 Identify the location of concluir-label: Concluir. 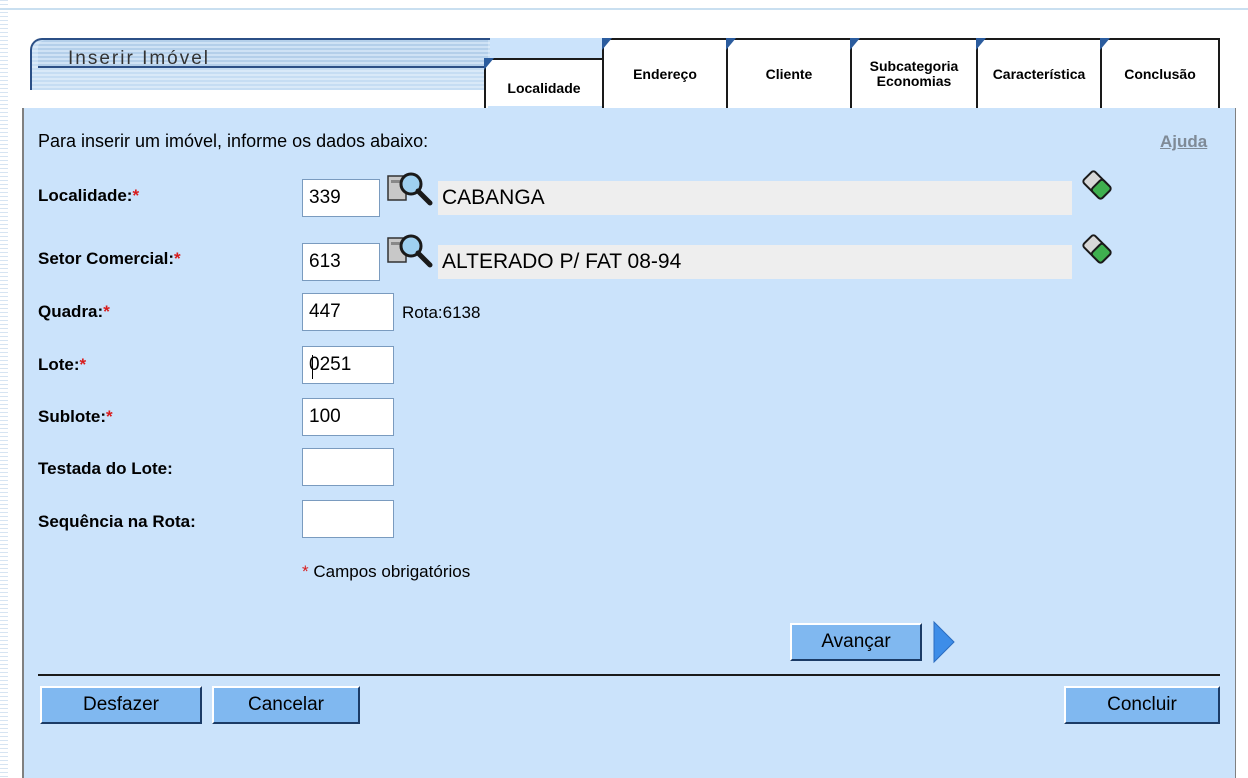
(1142, 704).